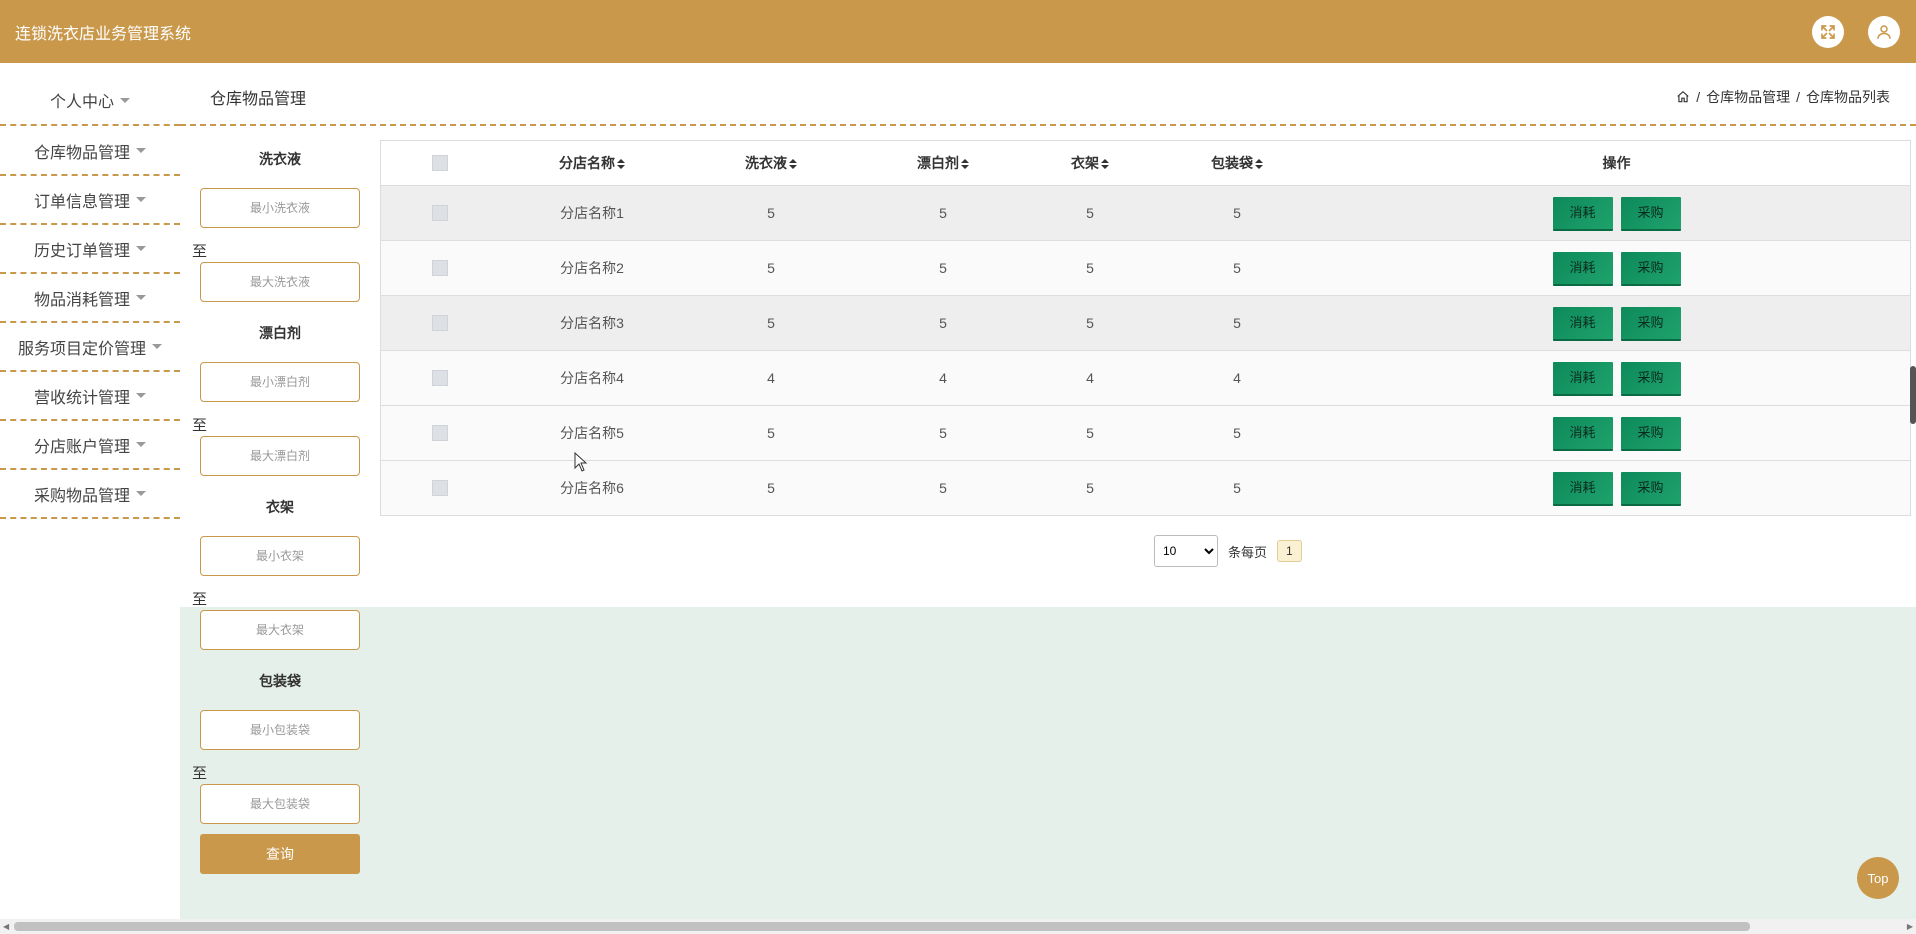  I want to click on fullscreen-button, so click(1828, 32).